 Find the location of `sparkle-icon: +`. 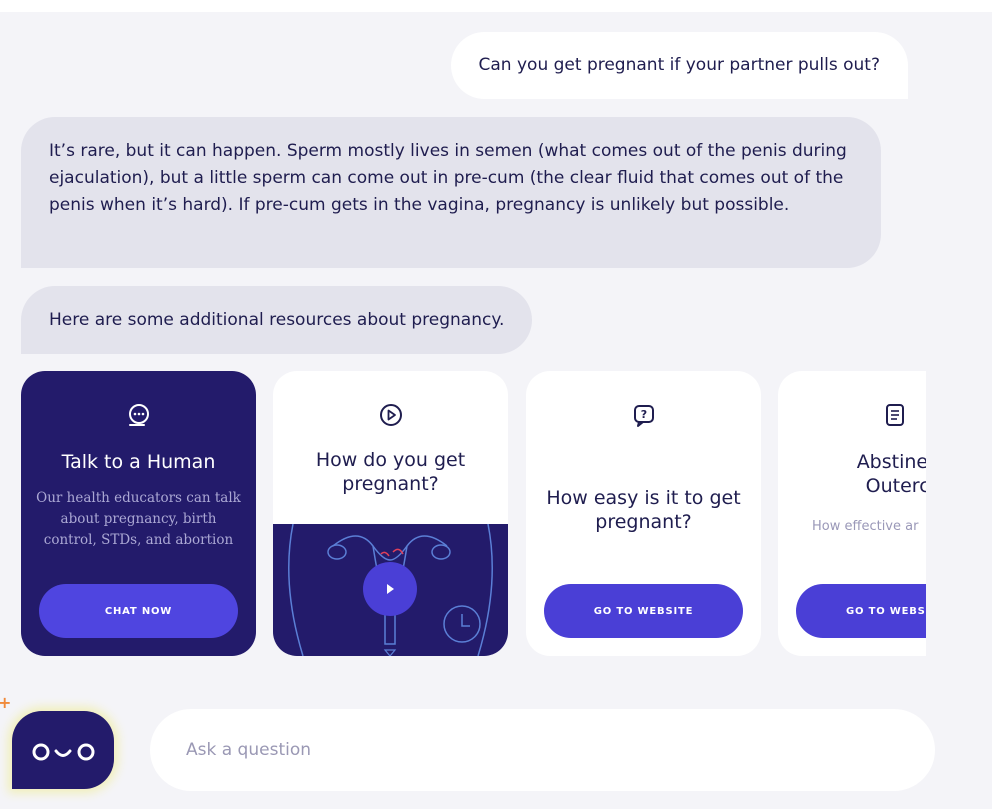

sparkle-icon: + is located at coordinates (6, 702).